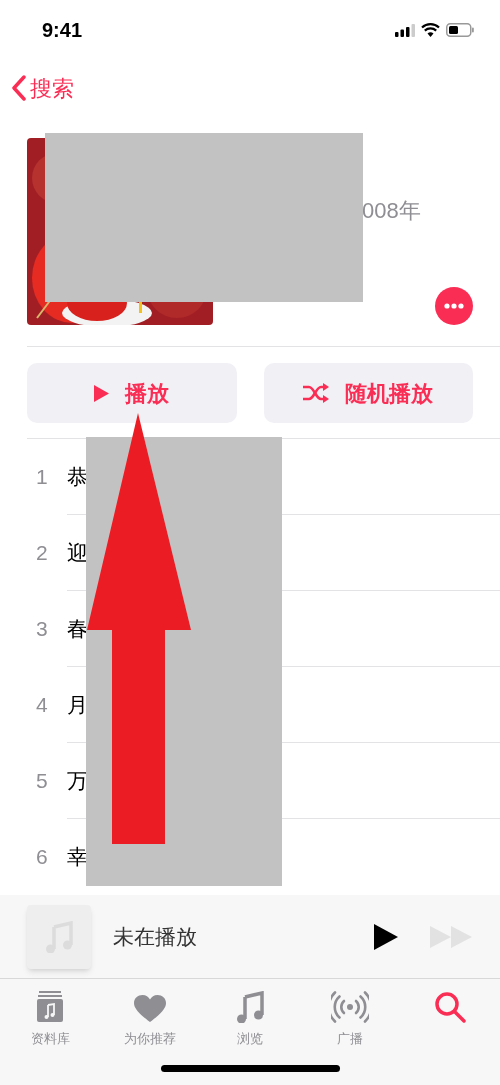 The height and width of the screenshot is (1085, 500). I want to click on track-number: 4, so click(42, 705).